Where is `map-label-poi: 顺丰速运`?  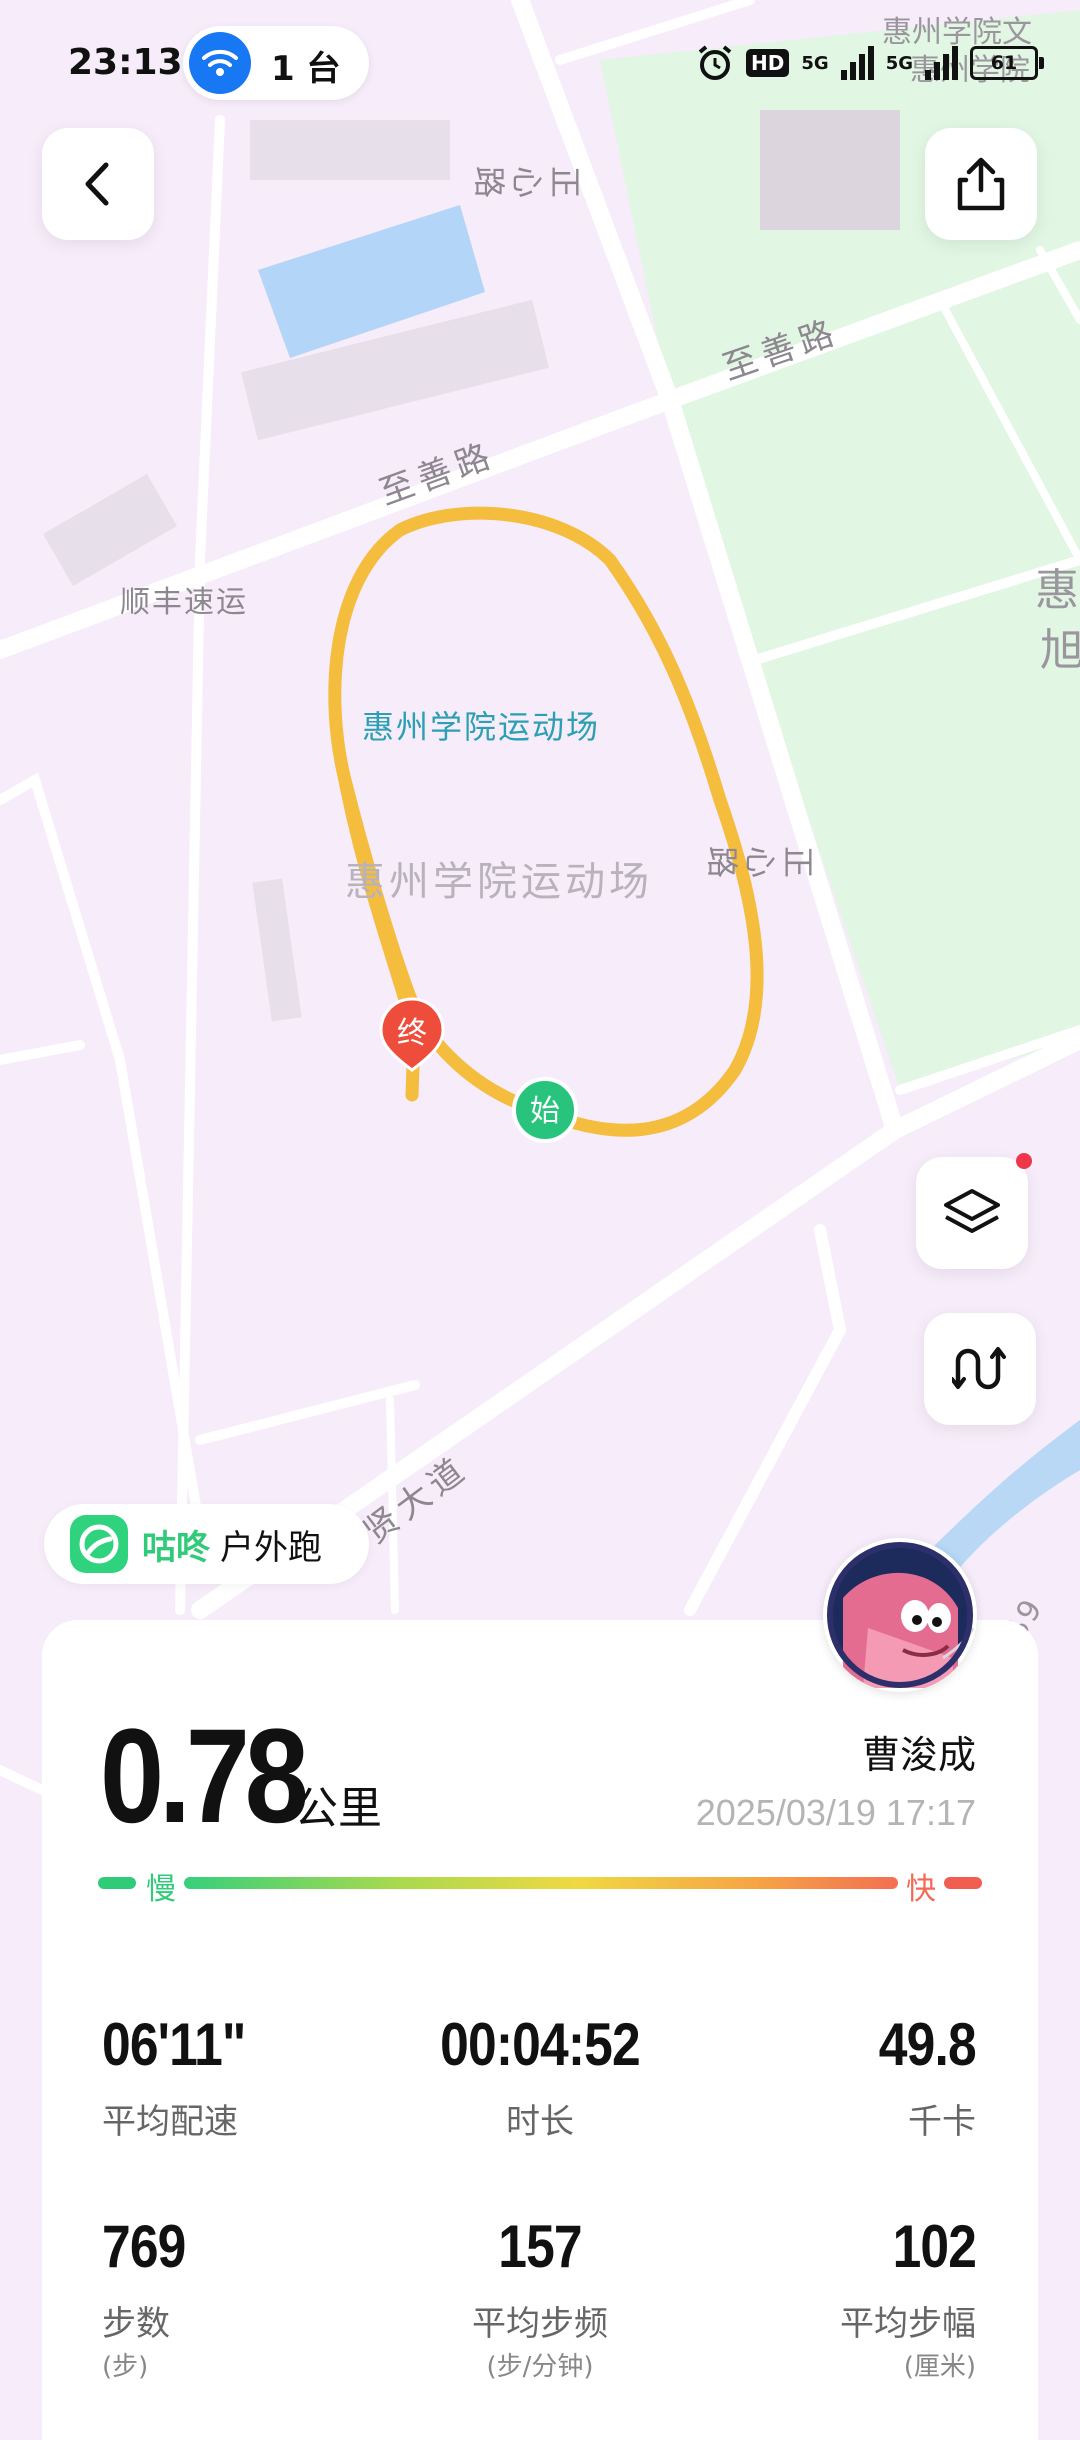 map-label-poi: 顺丰速运 is located at coordinates (184, 602).